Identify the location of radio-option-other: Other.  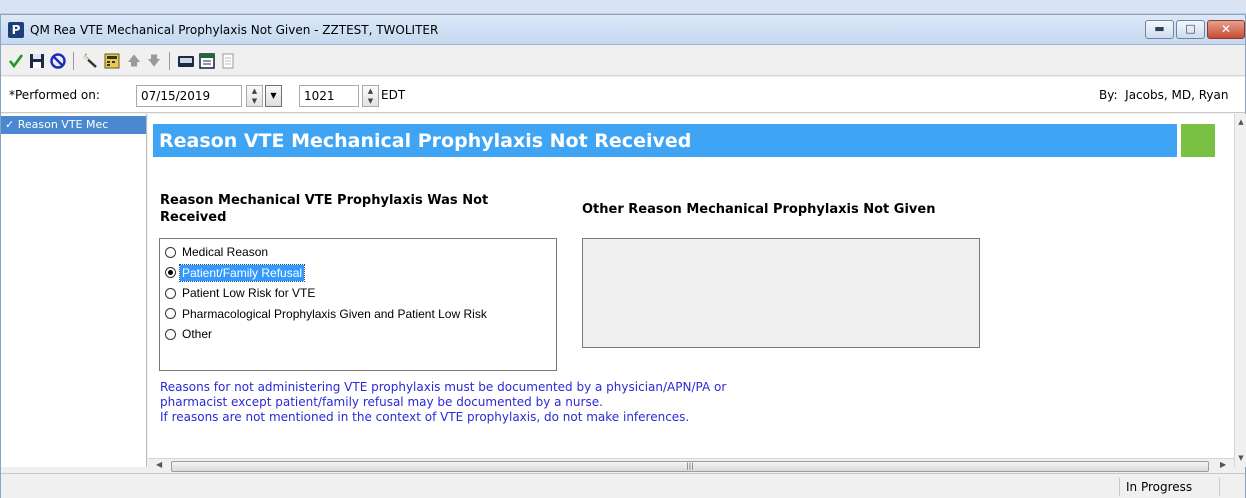
(360, 334).